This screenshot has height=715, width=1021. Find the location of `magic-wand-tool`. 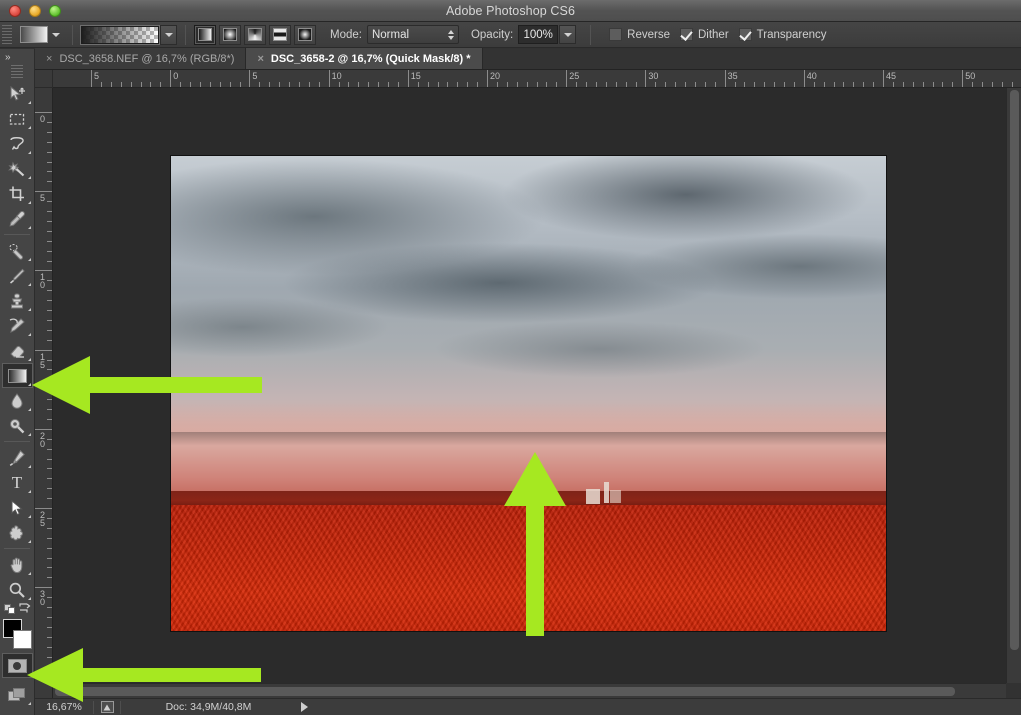

magic-wand-tool is located at coordinates (17, 168).